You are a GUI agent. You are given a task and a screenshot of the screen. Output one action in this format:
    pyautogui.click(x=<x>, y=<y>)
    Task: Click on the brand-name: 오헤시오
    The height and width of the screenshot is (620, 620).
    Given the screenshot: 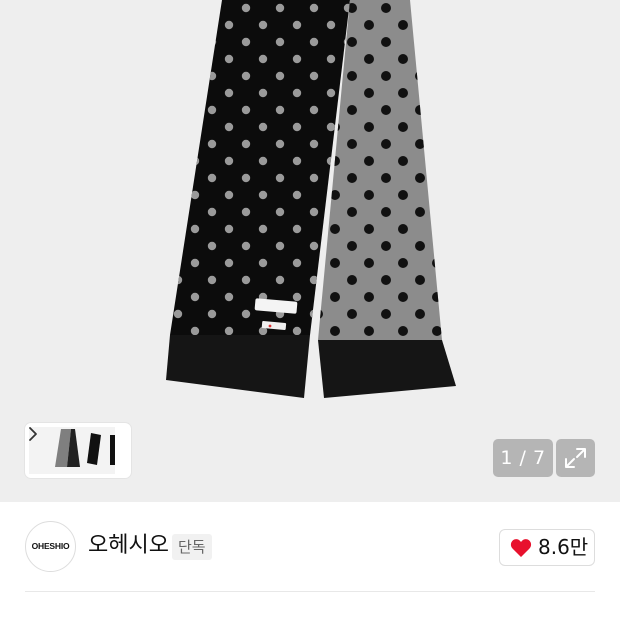 What is the action you would take?
    pyautogui.click(x=128, y=546)
    